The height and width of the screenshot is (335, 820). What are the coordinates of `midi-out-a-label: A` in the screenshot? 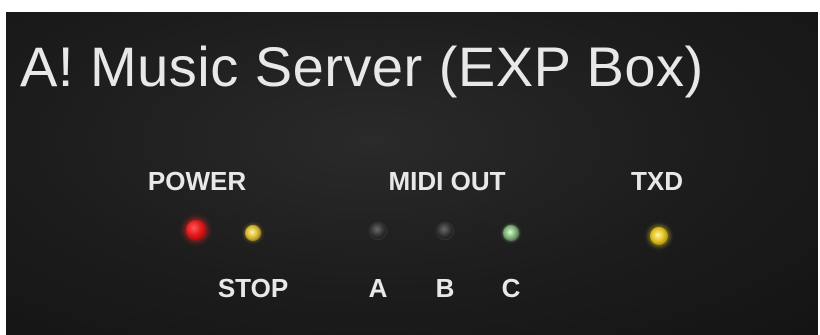 It's located at (378, 288).